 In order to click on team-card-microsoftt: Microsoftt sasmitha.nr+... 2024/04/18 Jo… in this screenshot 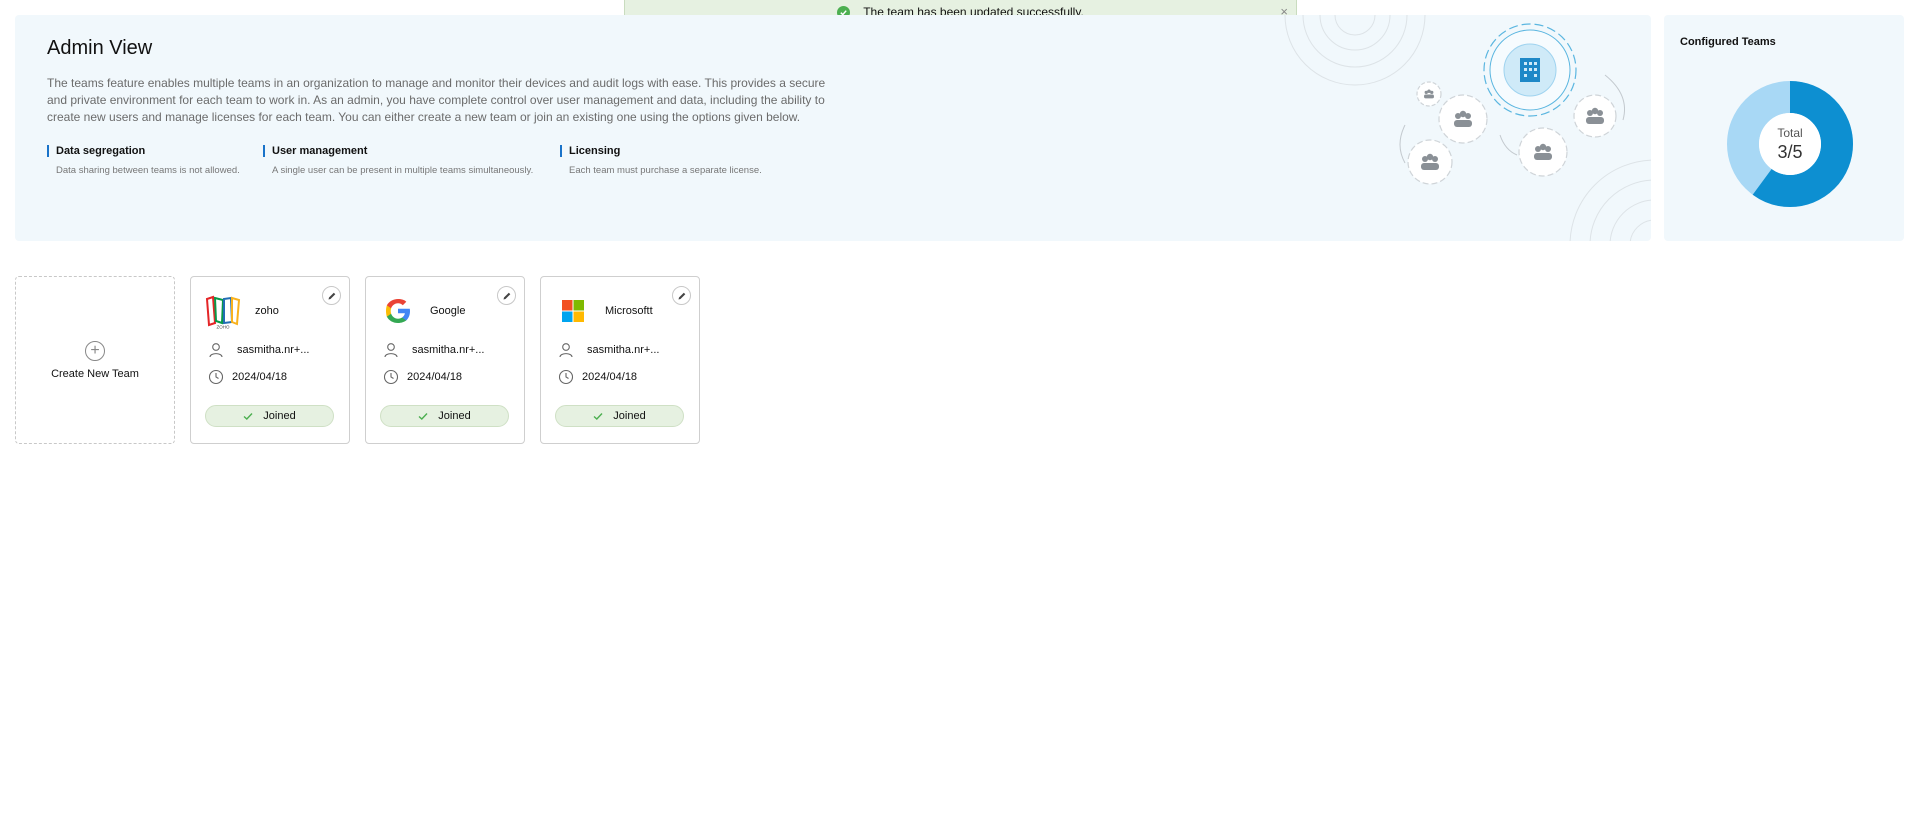, I will do `click(620, 360)`.